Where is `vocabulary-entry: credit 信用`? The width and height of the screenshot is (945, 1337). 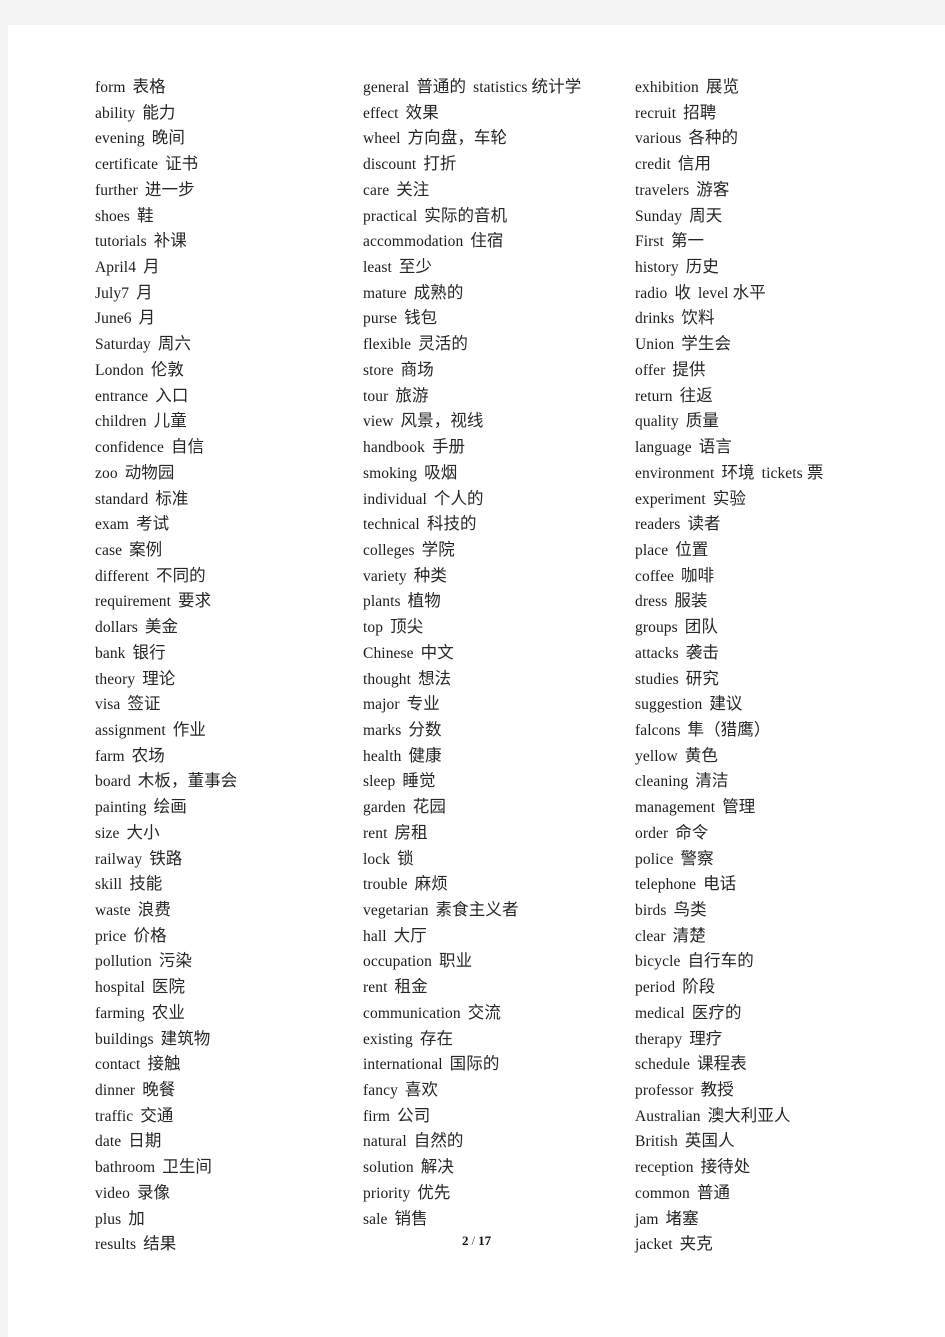 vocabulary-entry: credit 信用 is located at coordinates (780, 165).